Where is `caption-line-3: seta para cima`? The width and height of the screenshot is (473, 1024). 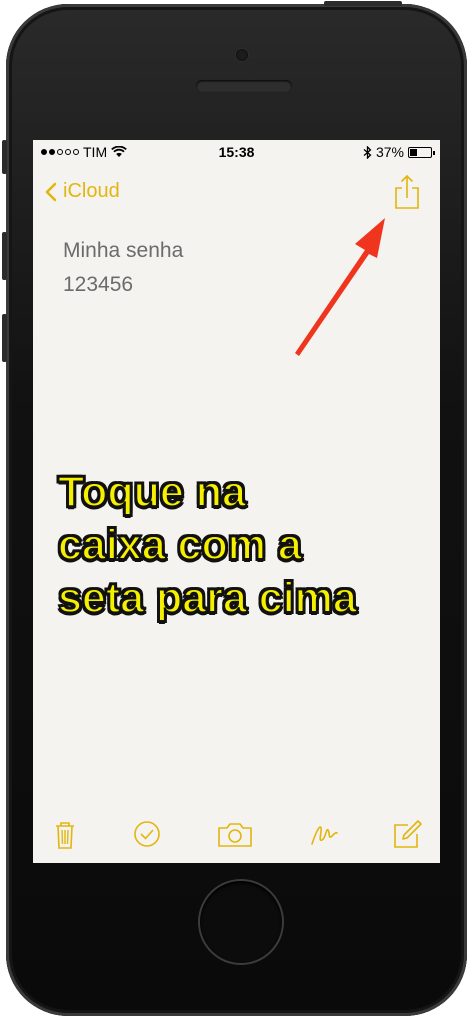 caption-line-3: seta para cima is located at coordinates (207, 598).